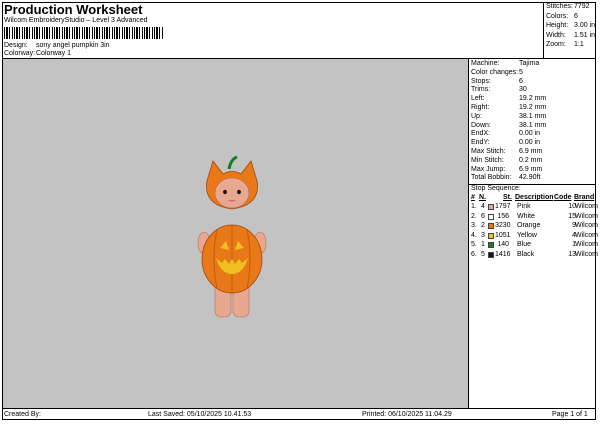  What do you see at coordinates (585, 25) in the screenshot?
I see `stat-value: 3.00 in` at bounding box center [585, 25].